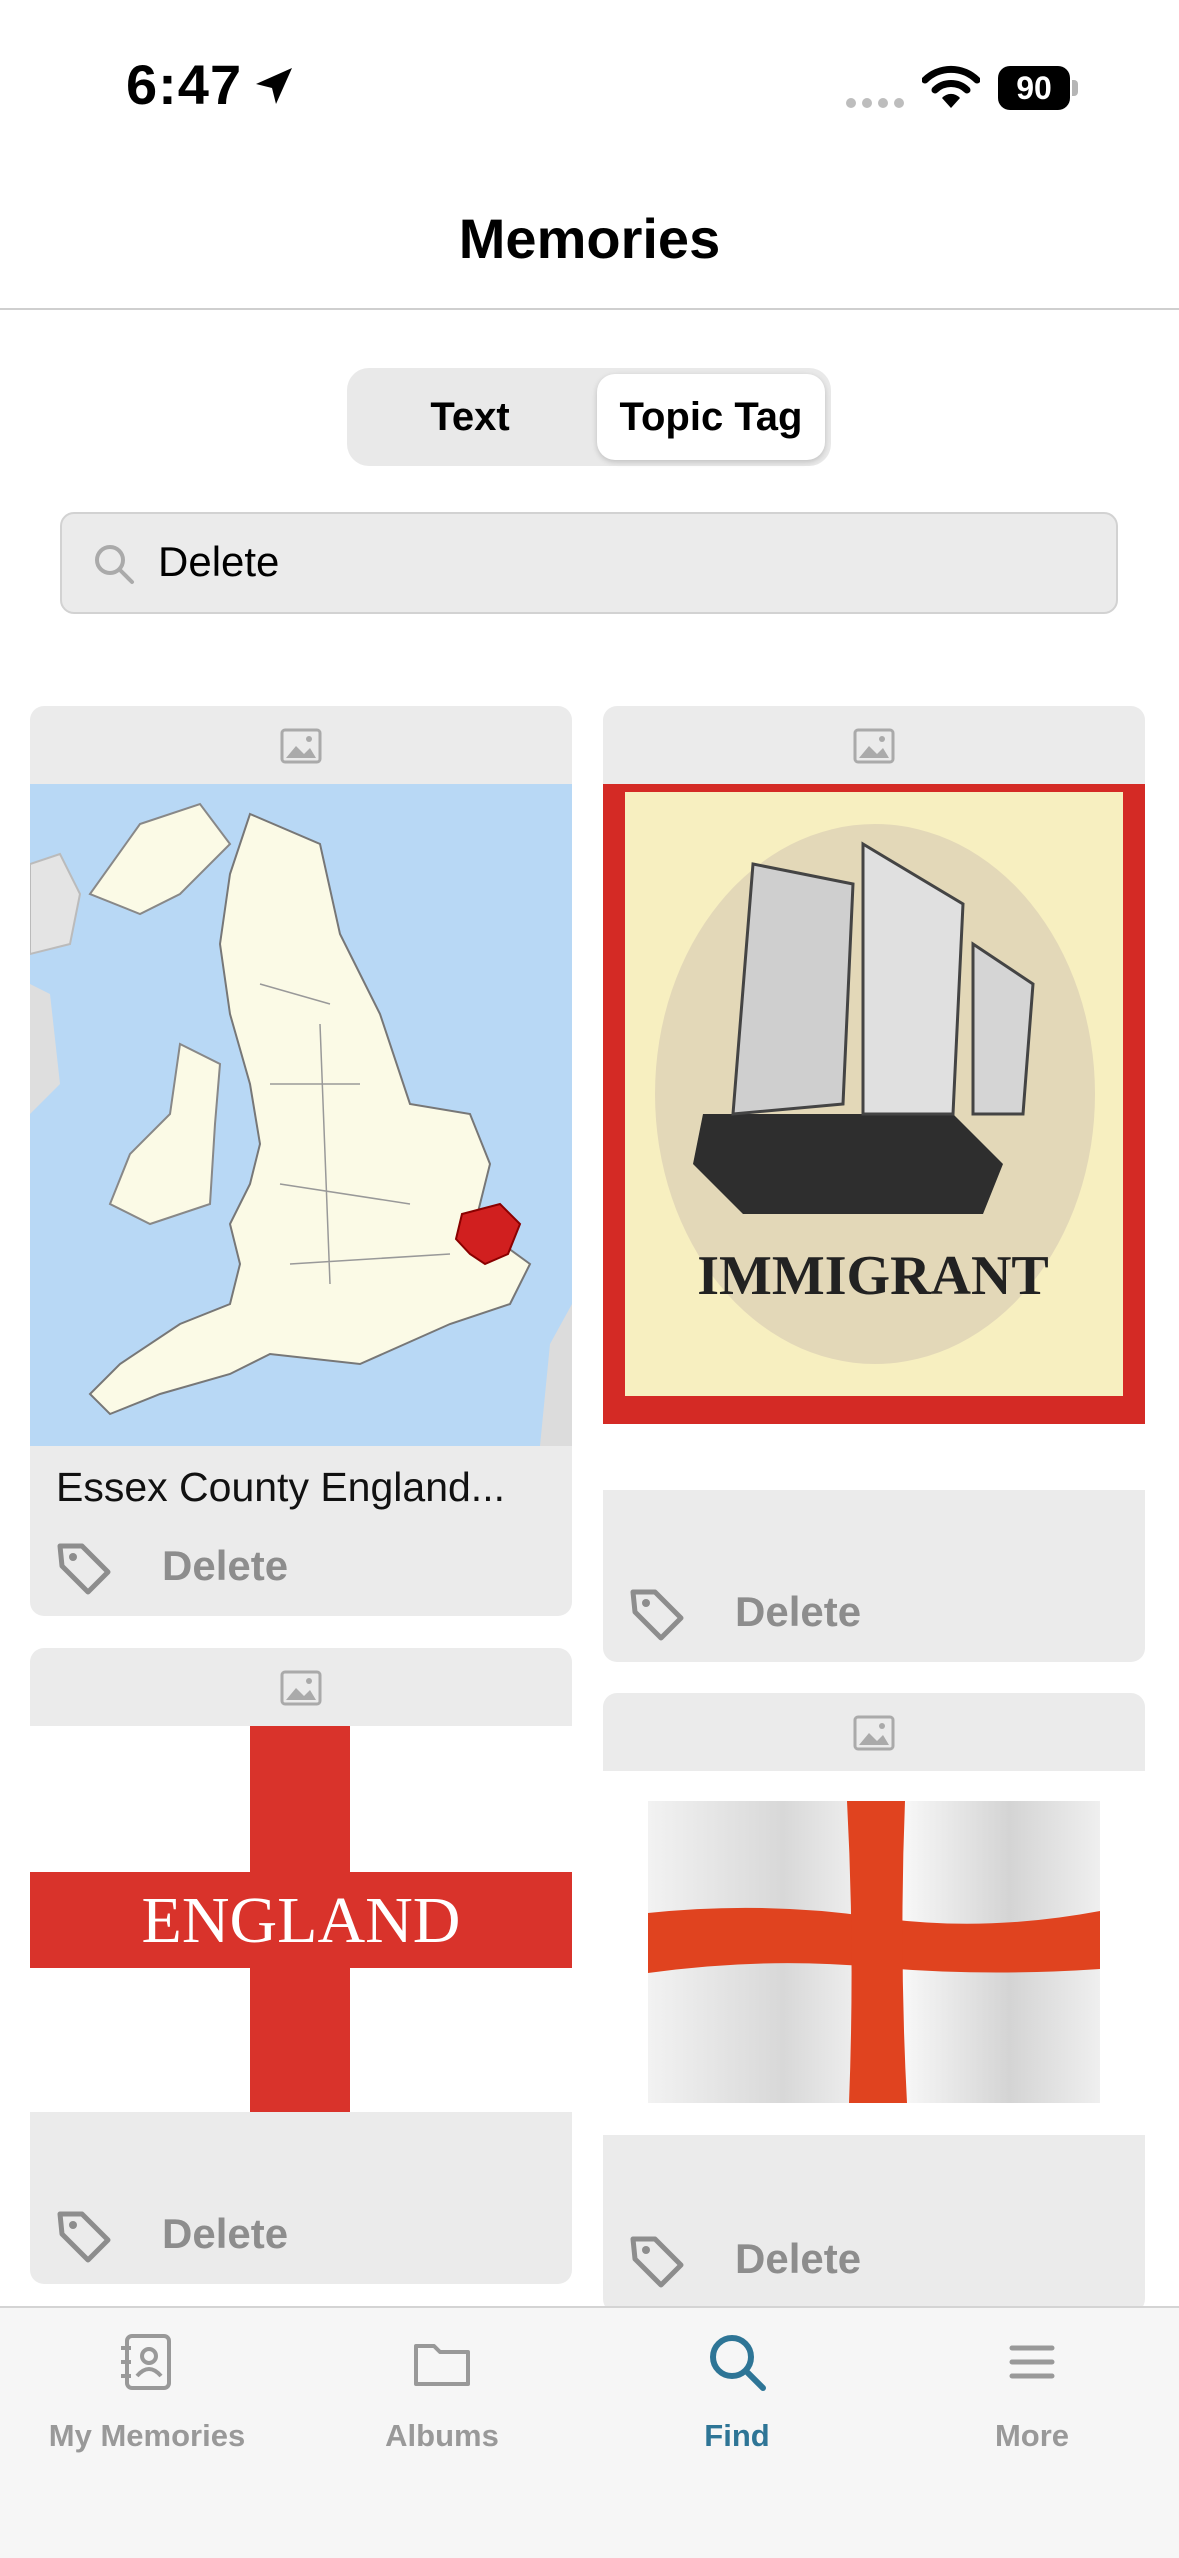 The image size is (1179, 2558). I want to click on segment-text: Text, so click(470, 417).